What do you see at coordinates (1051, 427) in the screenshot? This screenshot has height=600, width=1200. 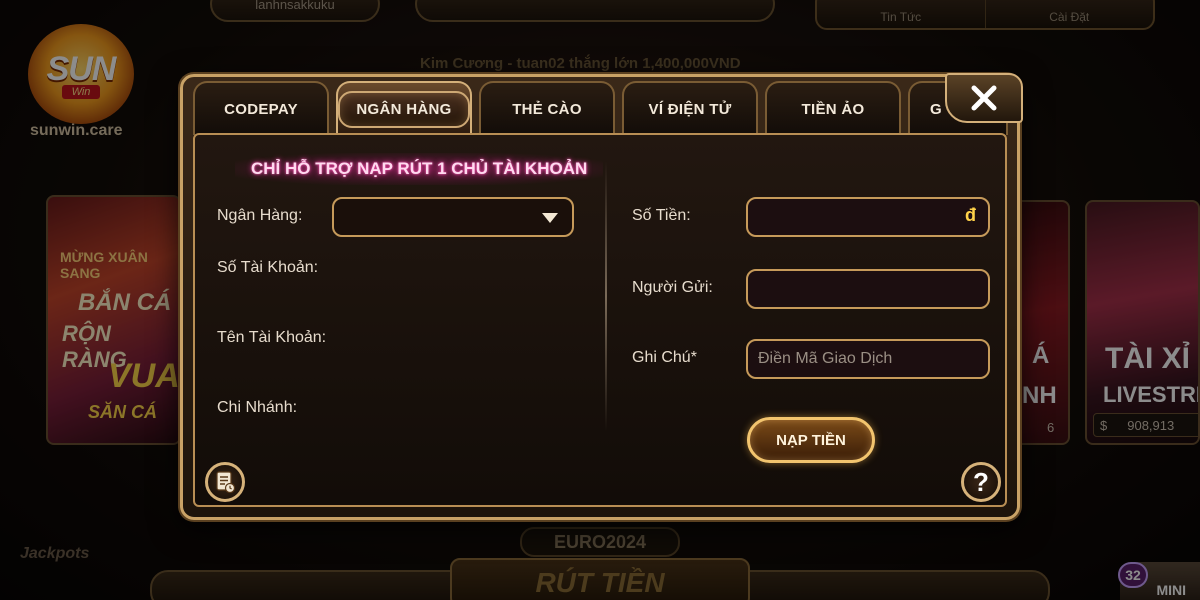 I see `game-partial-line3: 6` at bounding box center [1051, 427].